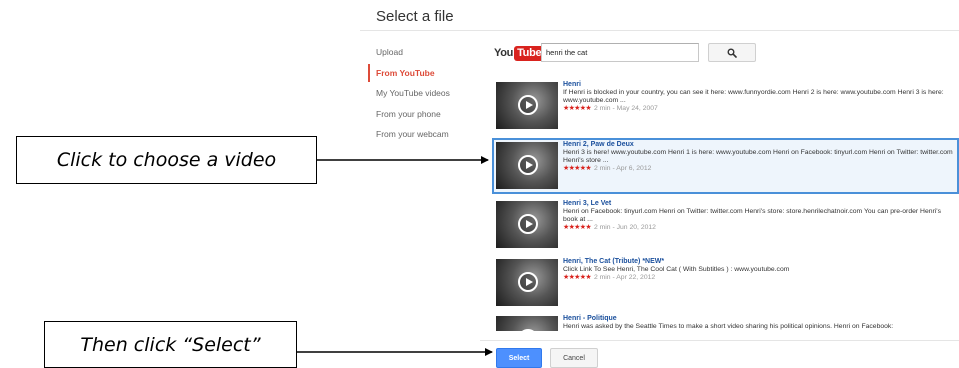 Image resolution: width=959 pixels, height=368 pixels. I want to click on youtube-logo-you: You, so click(504, 53).